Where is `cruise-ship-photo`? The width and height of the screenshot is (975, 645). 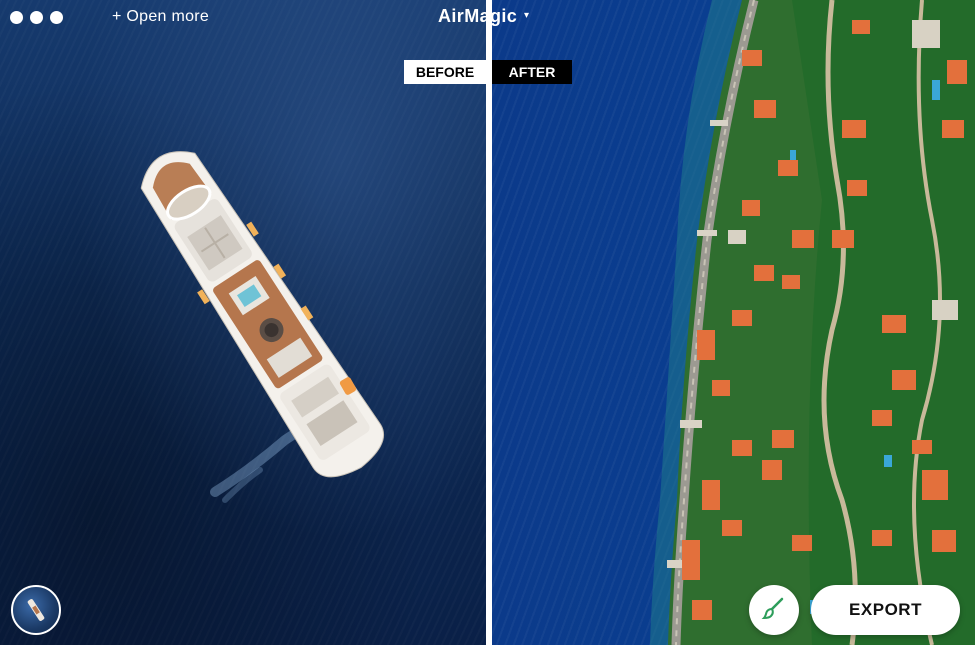 cruise-ship-photo is located at coordinates (262, 327).